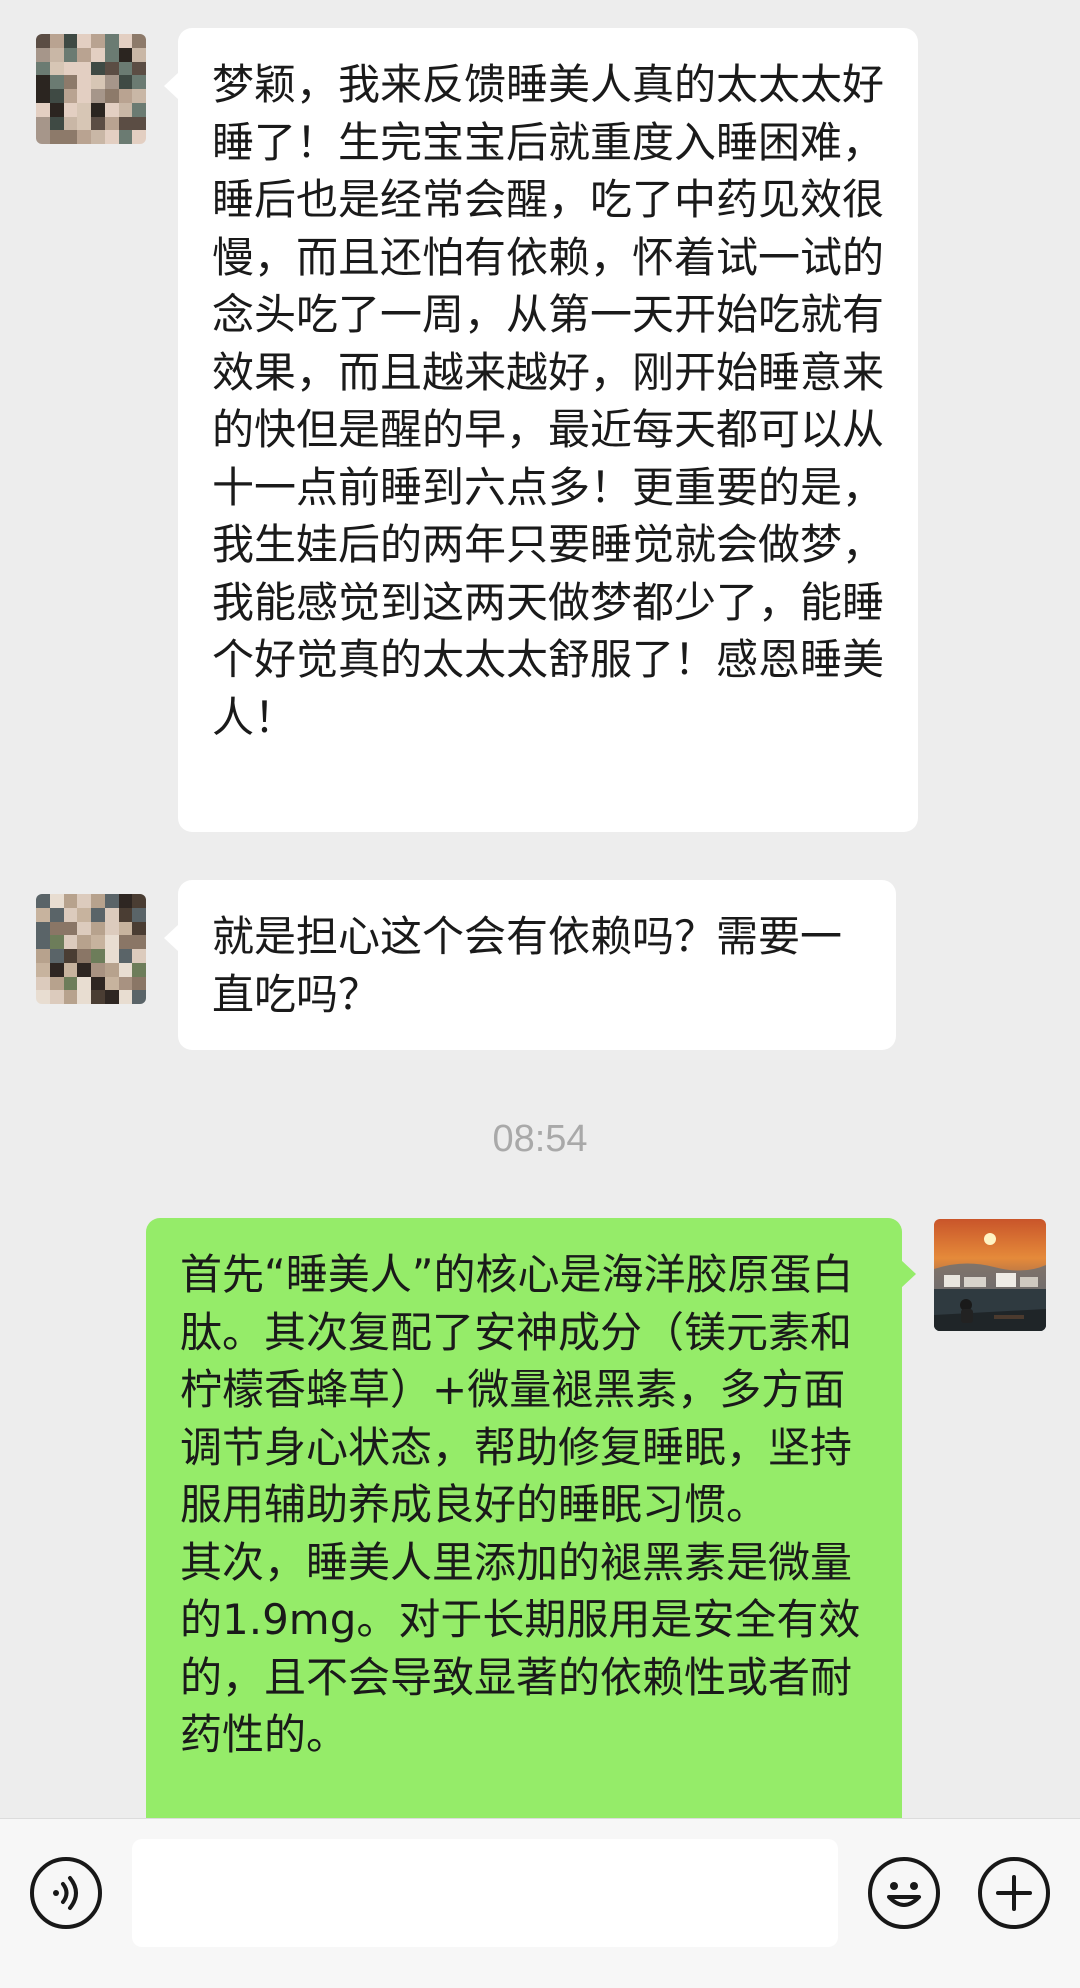 This screenshot has width=1080, height=1988. I want to click on add-button, so click(1014, 1893).